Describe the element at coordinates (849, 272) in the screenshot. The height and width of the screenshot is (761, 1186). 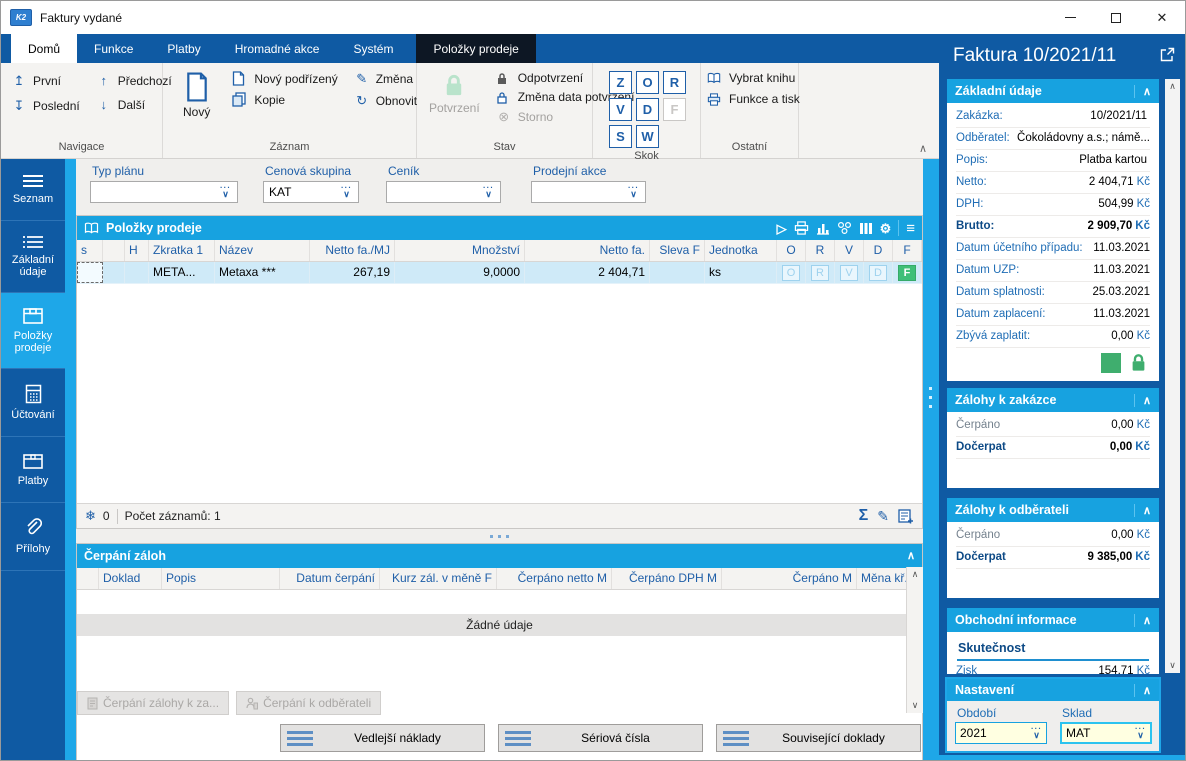
I see `flag-cell: V` at that location.